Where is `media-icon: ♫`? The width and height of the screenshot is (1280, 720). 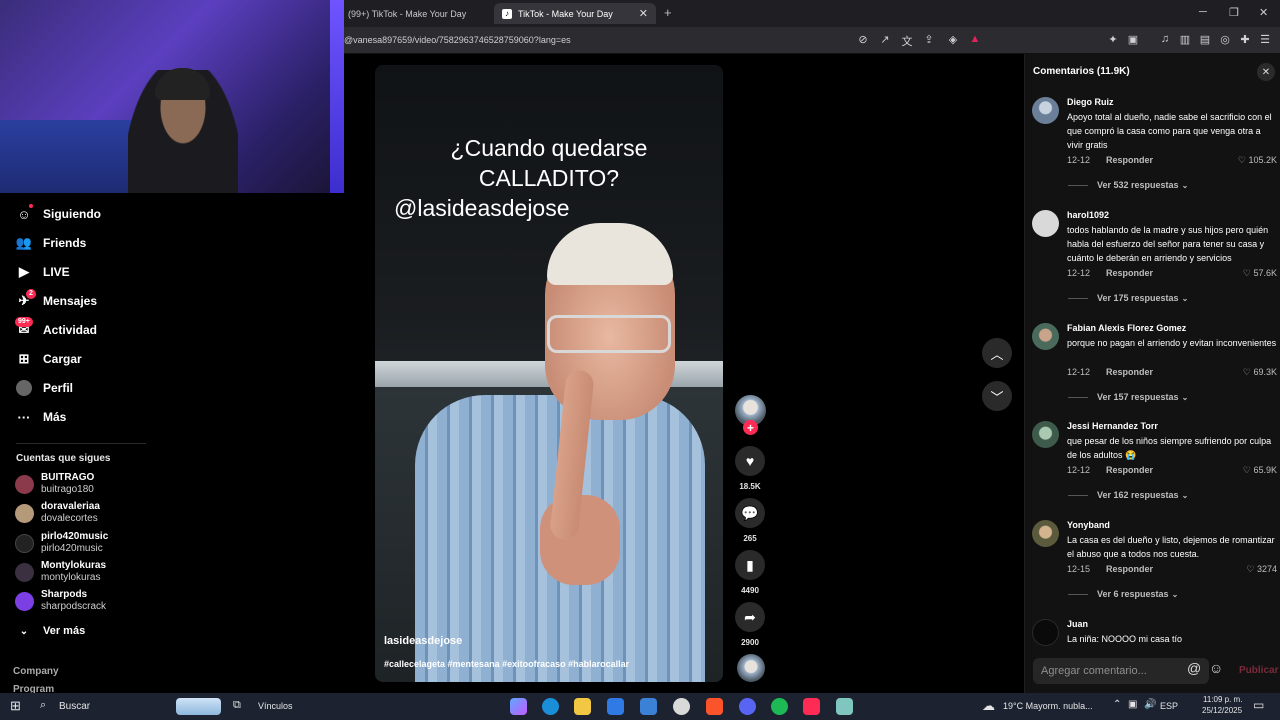 media-icon: ♫ is located at coordinates (1165, 39).